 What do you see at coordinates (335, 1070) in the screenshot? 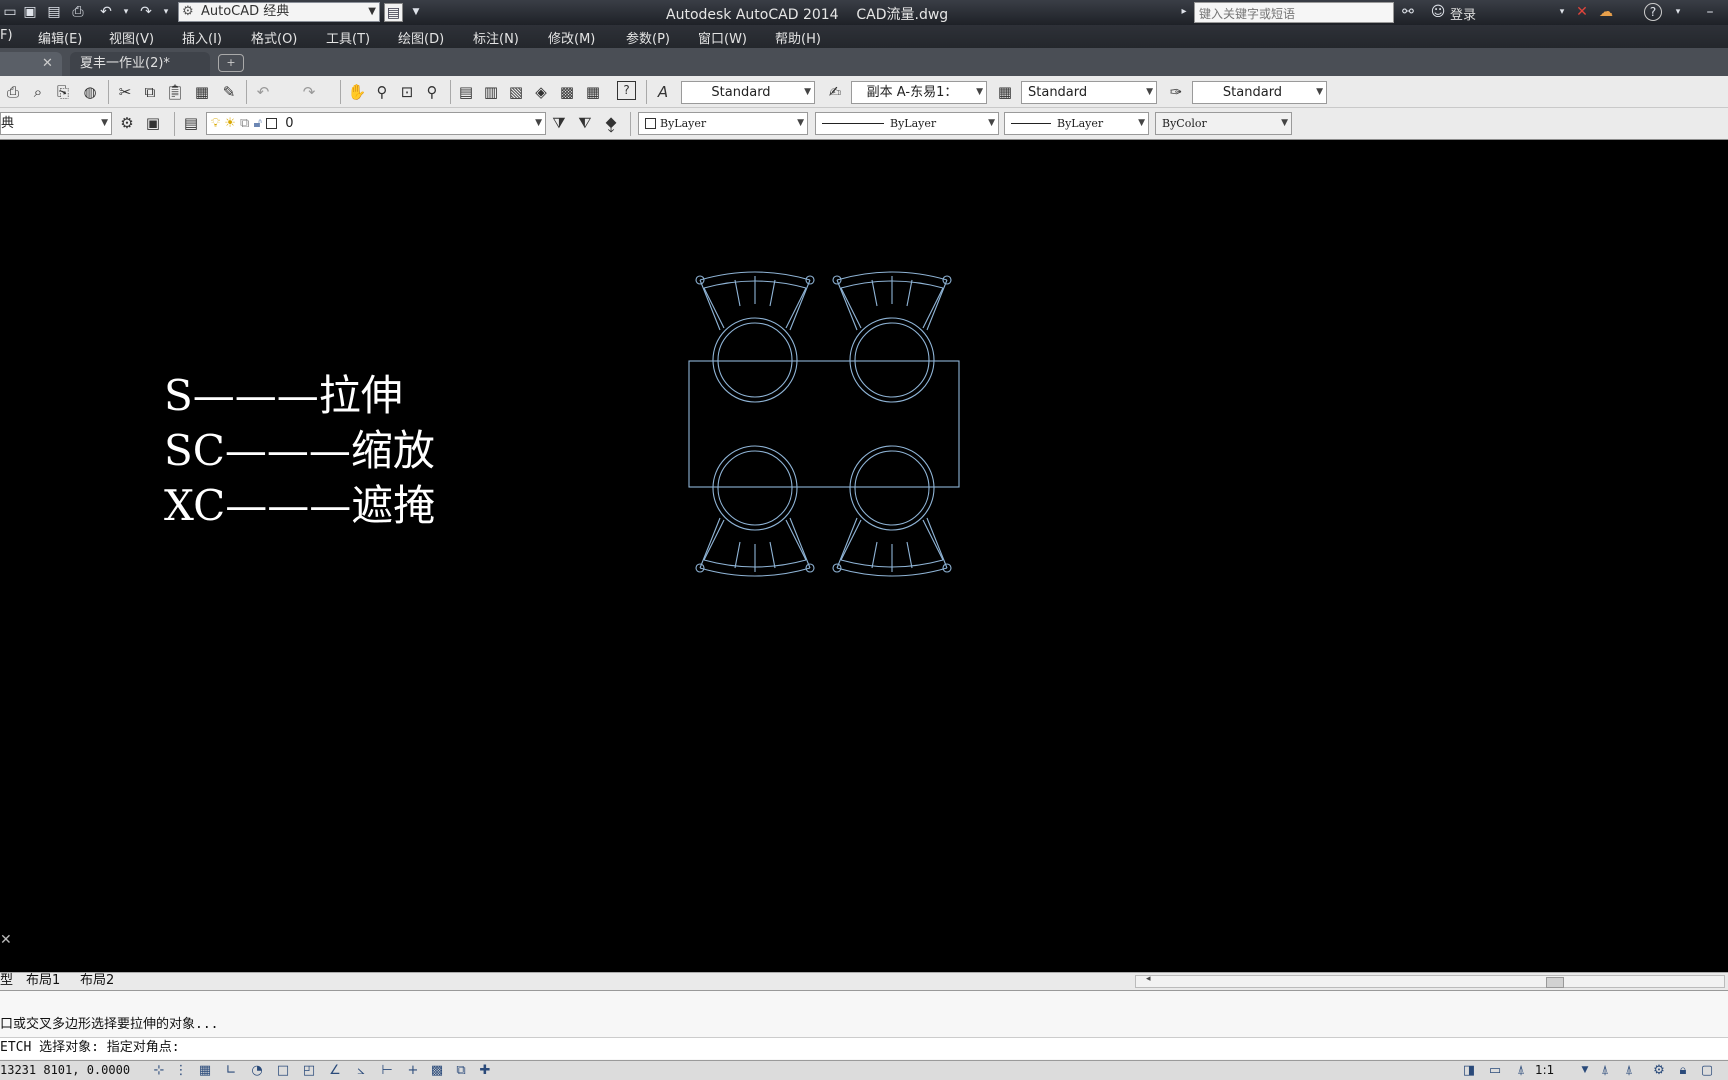
I see `otrack-icon: ∠` at bounding box center [335, 1070].